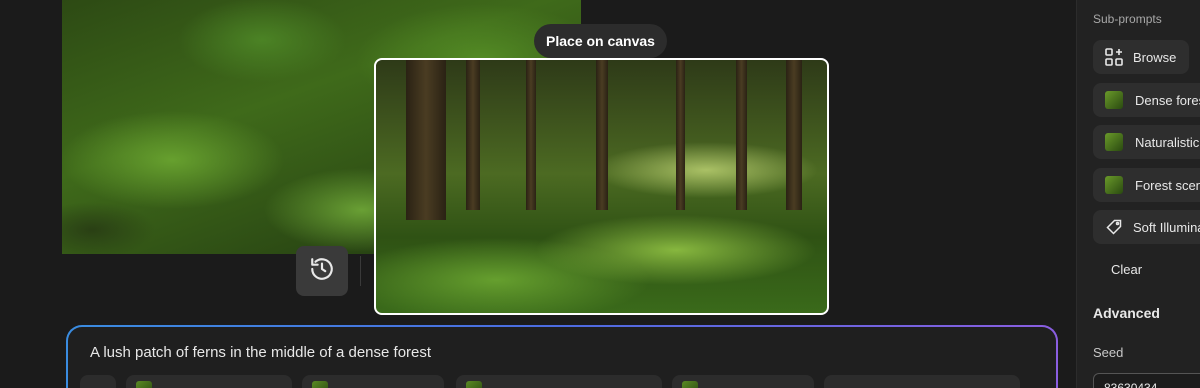 The height and width of the screenshot is (388, 1200). What do you see at coordinates (1108, 352) in the screenshot?
I see `seed-label: Seed` at bounding box center [1108, 352].